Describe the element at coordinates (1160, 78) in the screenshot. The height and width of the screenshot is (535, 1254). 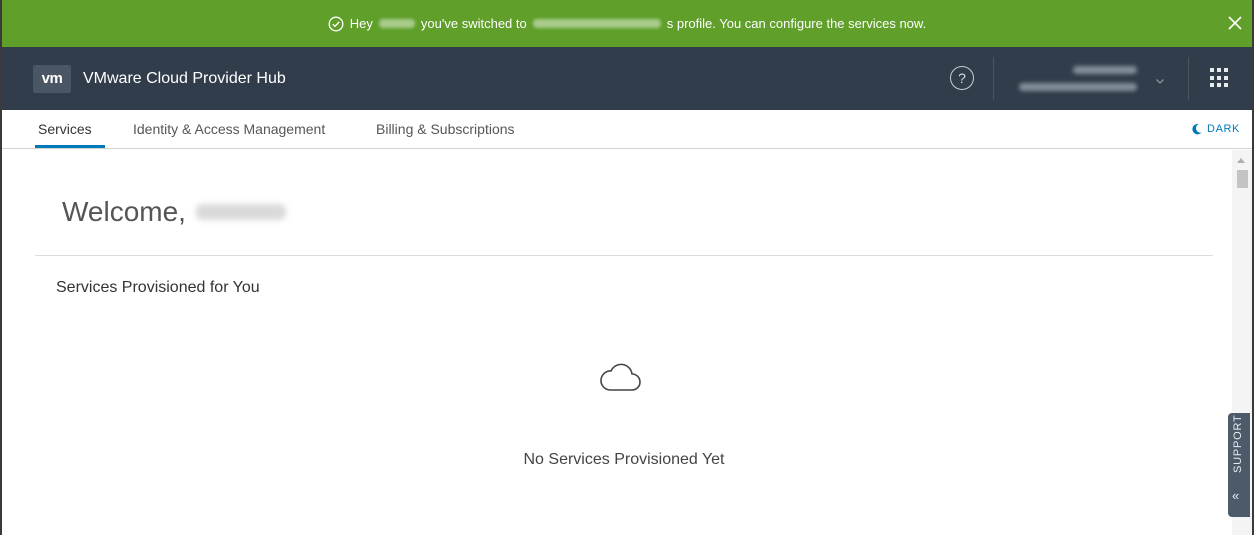
I see `chevron-down-icon` at that location.